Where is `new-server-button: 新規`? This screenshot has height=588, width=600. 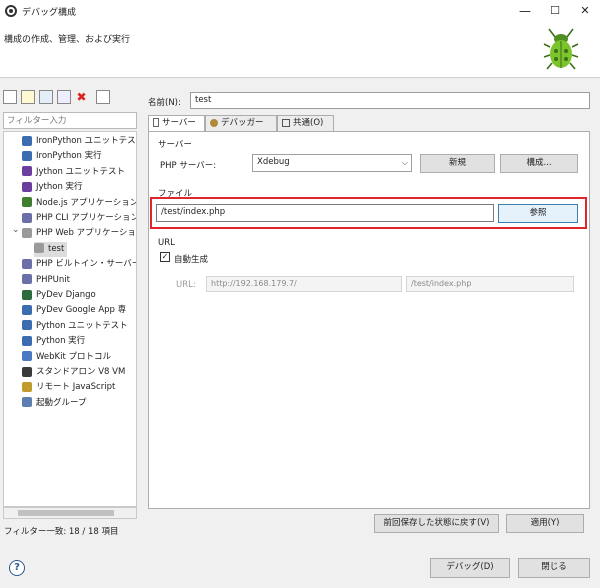
new-server-button: 新規 is located at coordinates (457, 163).